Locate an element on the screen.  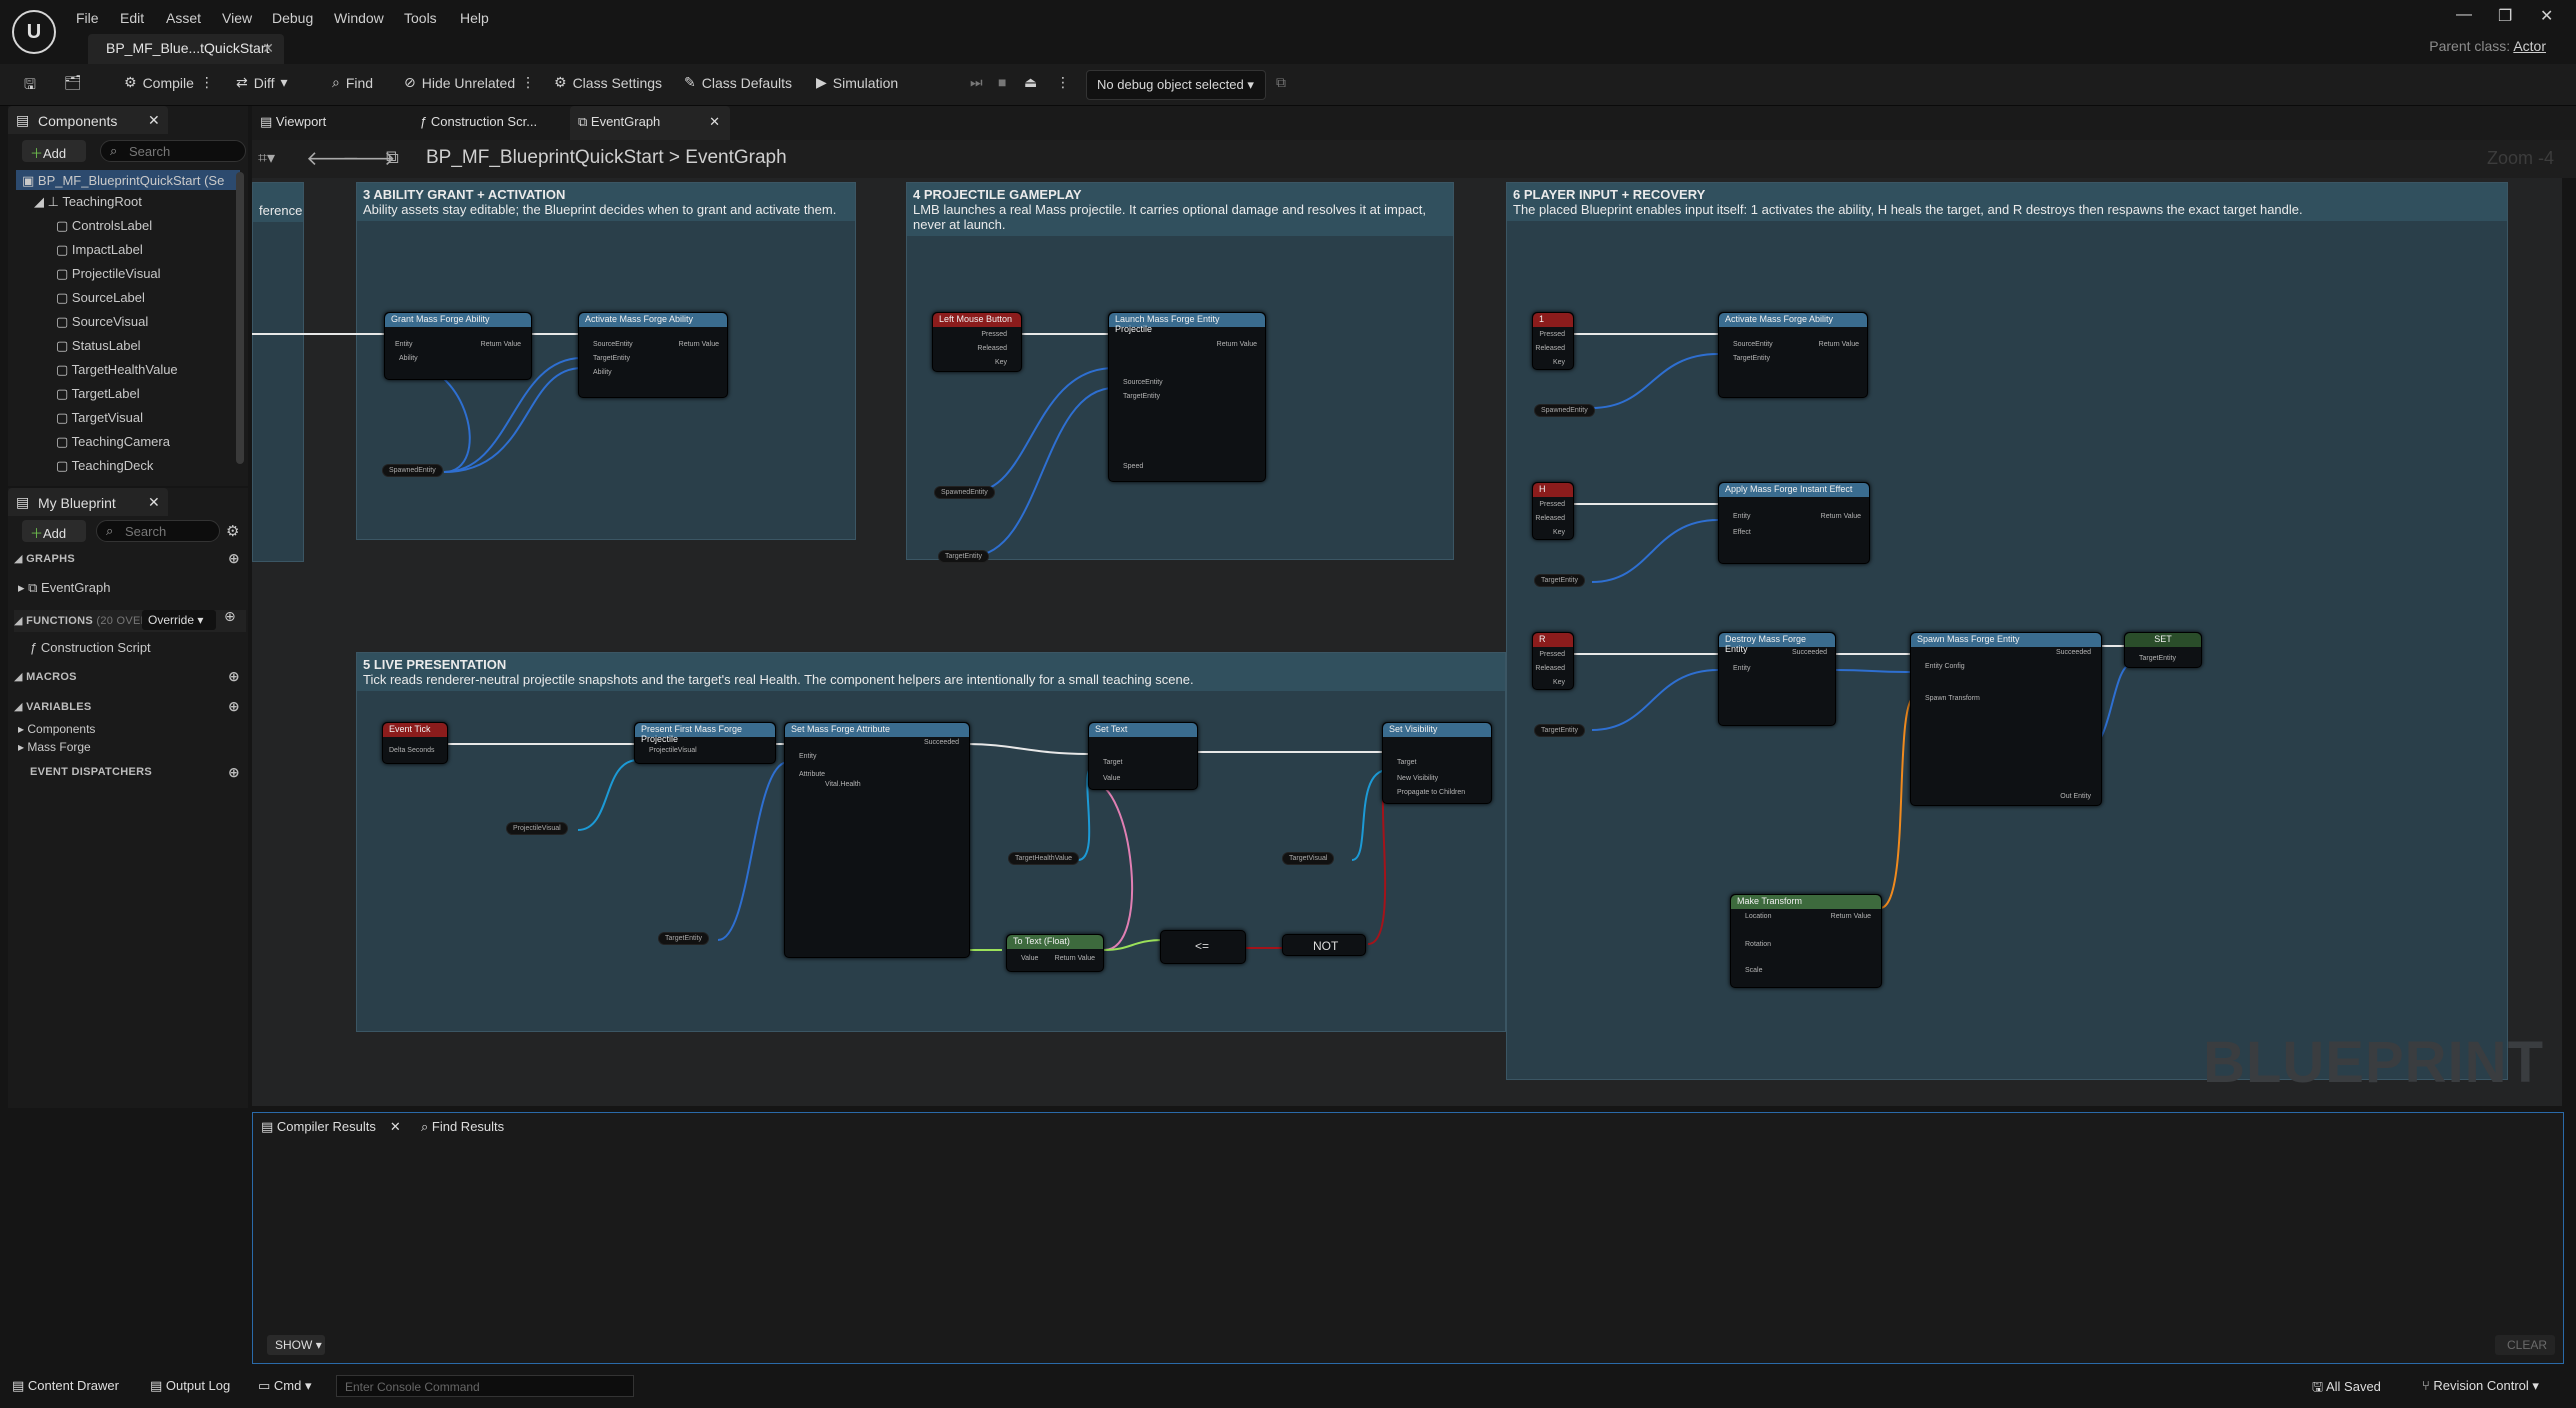
pin-released: Released is located at coordinates (992, 348).